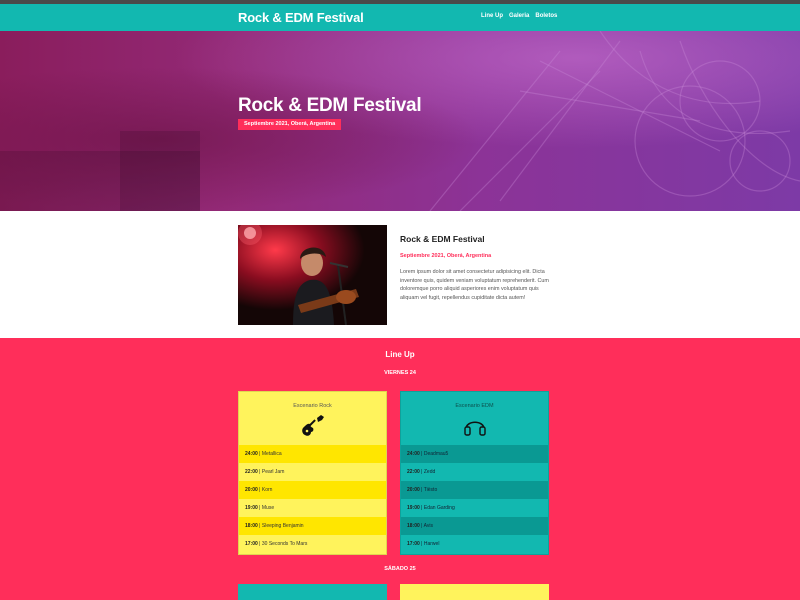 Image resolution: width=800 pixels, height=600 pixels. I want to click on stage-name-edm: Escenario EDM, so click(474, 406).